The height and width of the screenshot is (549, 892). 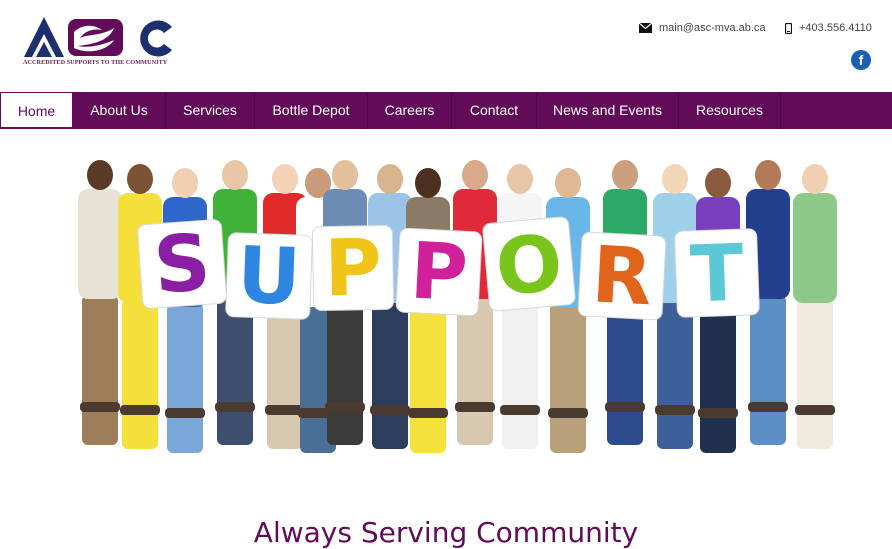 I want to click on support-letter-card: U, so click(x=269, y=277).